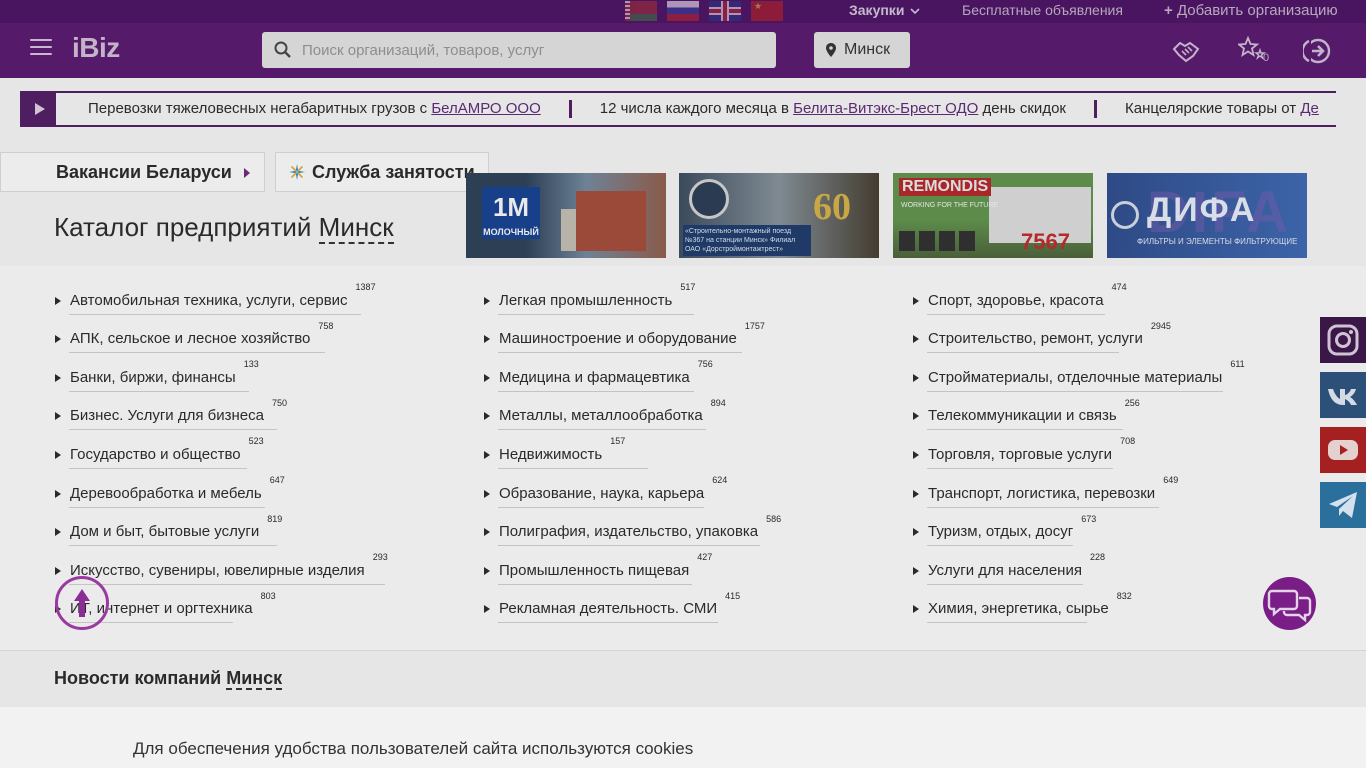 Image resolution: width=1366 pixels, height=768 pixels. What do you see at coordinates (217, 570) in the screenshot?
I see `catalog-category-label: Искусство, сувениры, ювелирные изделия` at bounding box center [217, 570].